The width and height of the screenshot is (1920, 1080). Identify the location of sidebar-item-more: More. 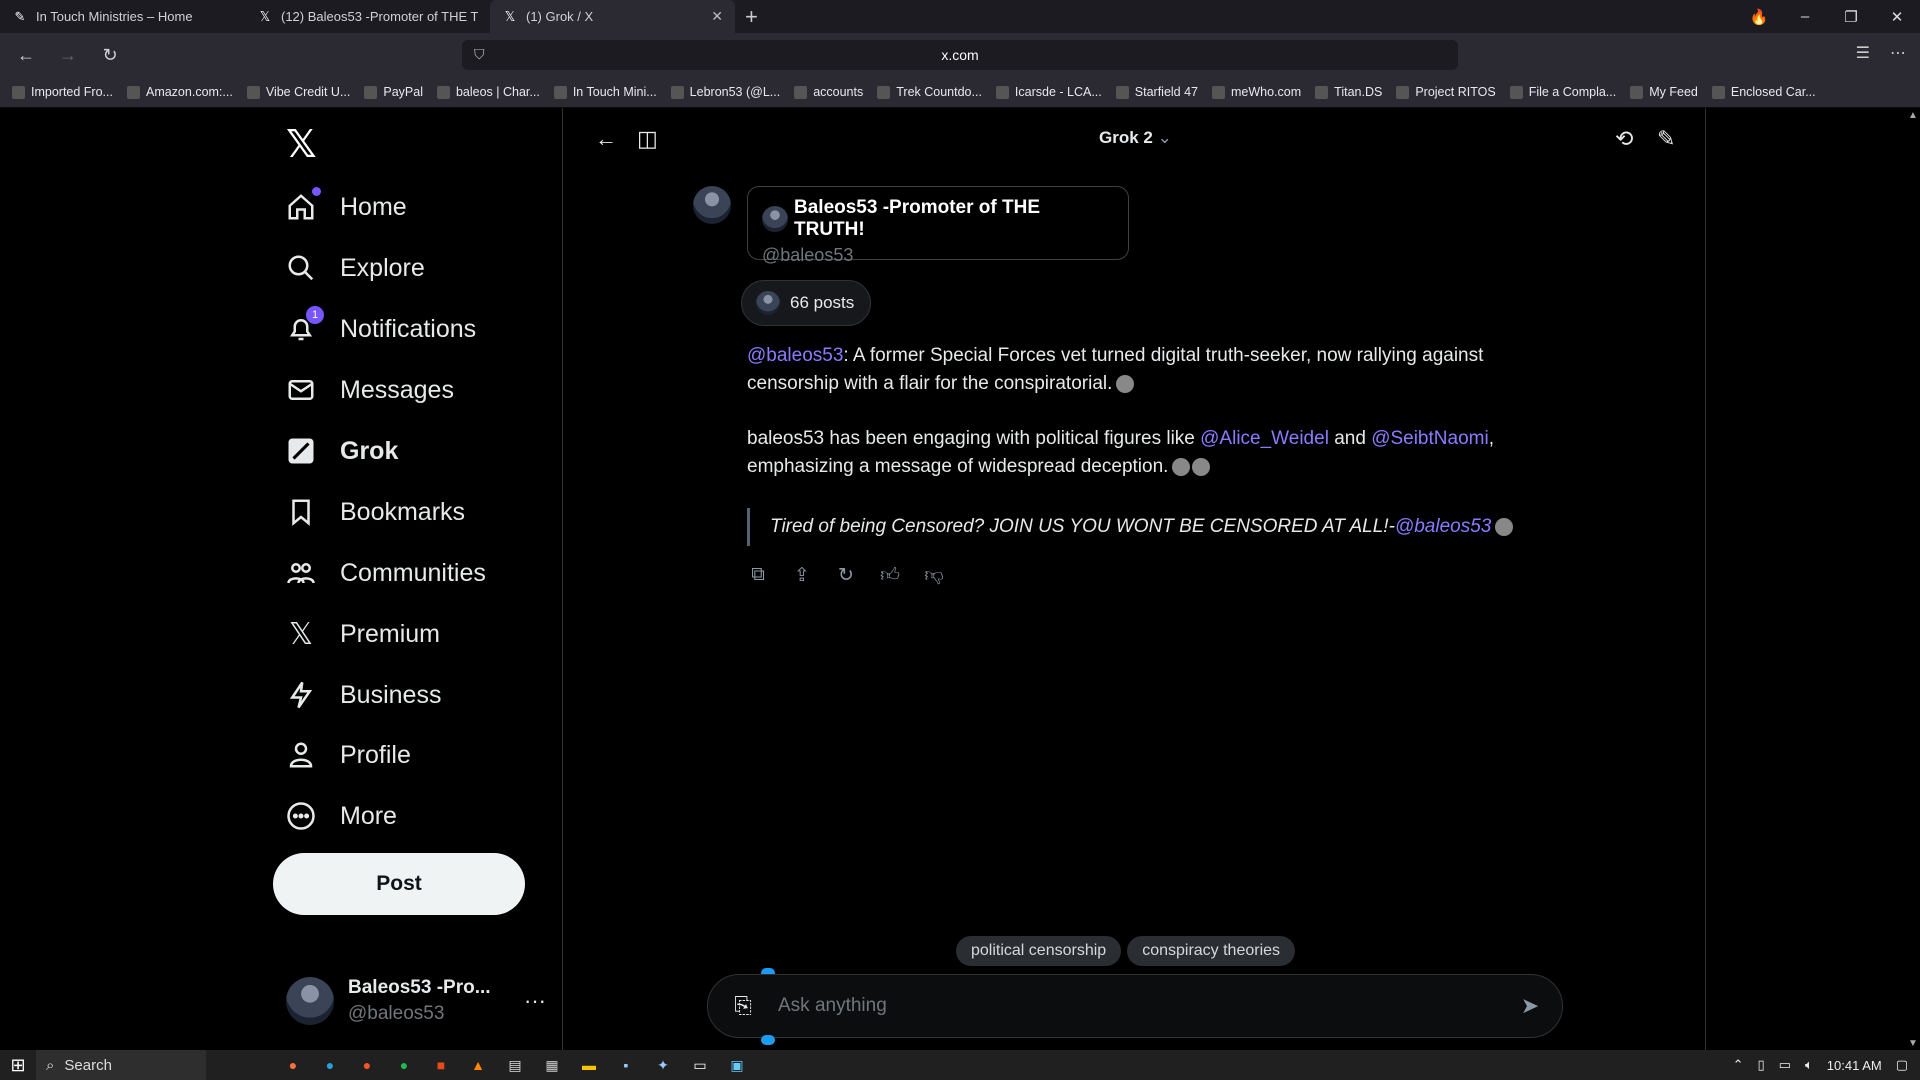
(340, 816).